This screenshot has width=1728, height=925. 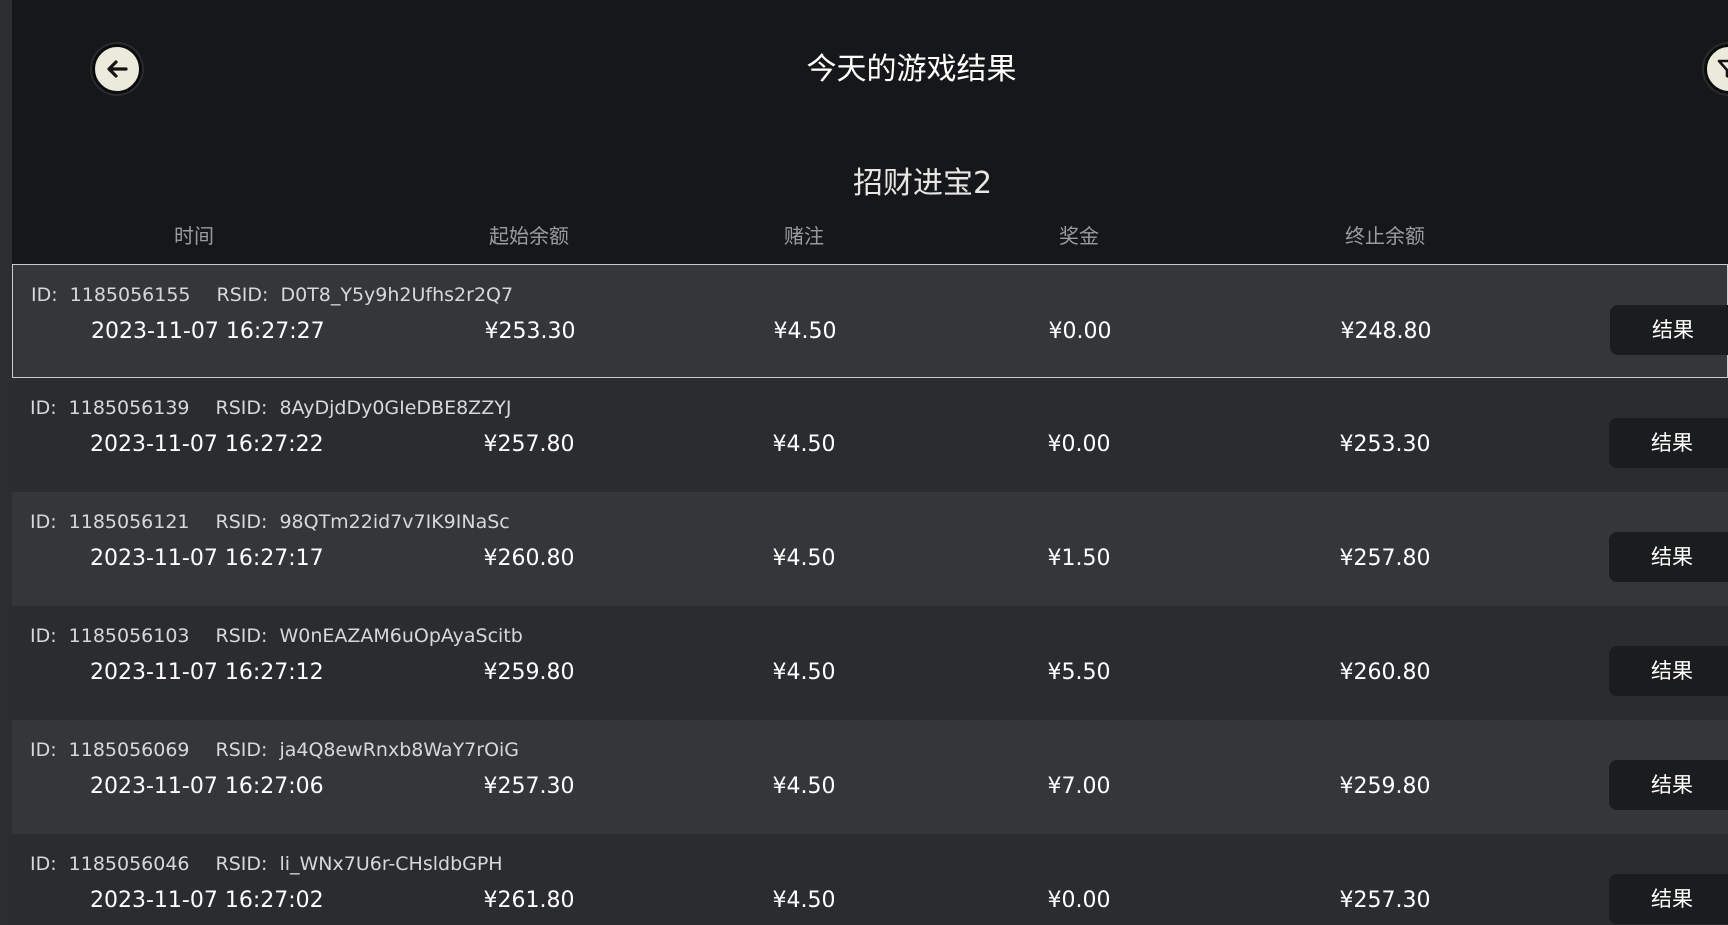 I want to click on column-header-end-balance: 终止余额, so click(x=1385, y=236).